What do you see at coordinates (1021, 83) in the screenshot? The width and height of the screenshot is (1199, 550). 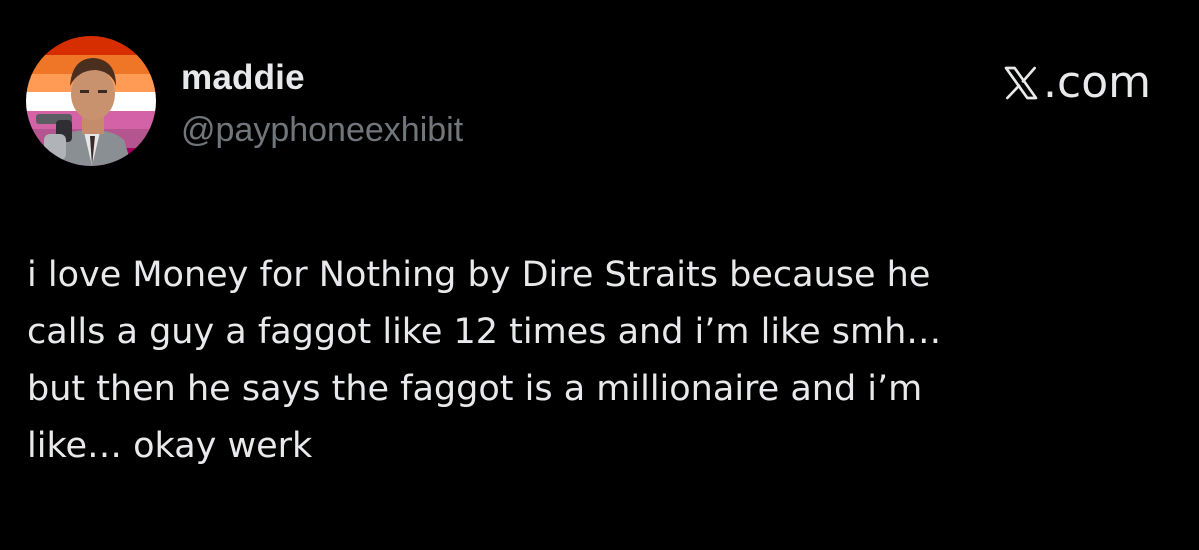 I see `x-logo-icon` at bounding box center [1021, 83].